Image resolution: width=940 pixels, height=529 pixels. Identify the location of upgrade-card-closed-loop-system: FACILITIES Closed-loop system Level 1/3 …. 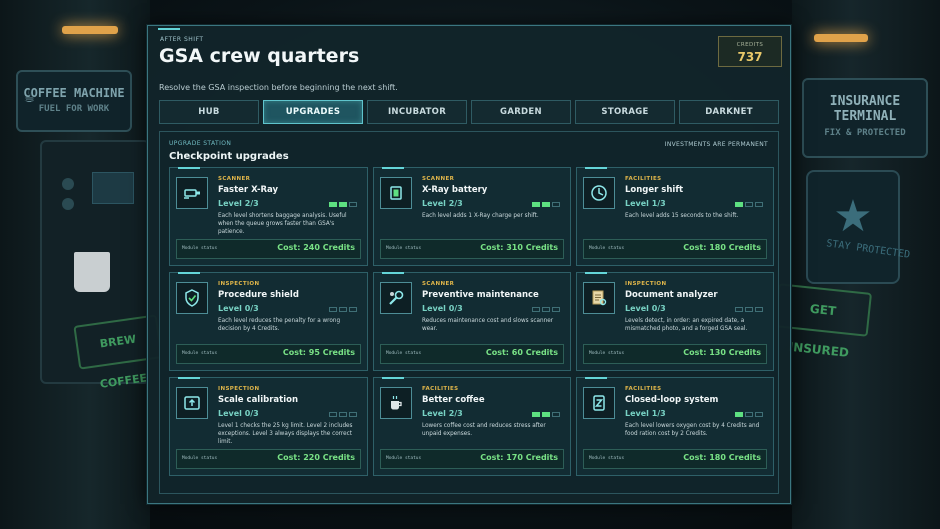
(675, 426).